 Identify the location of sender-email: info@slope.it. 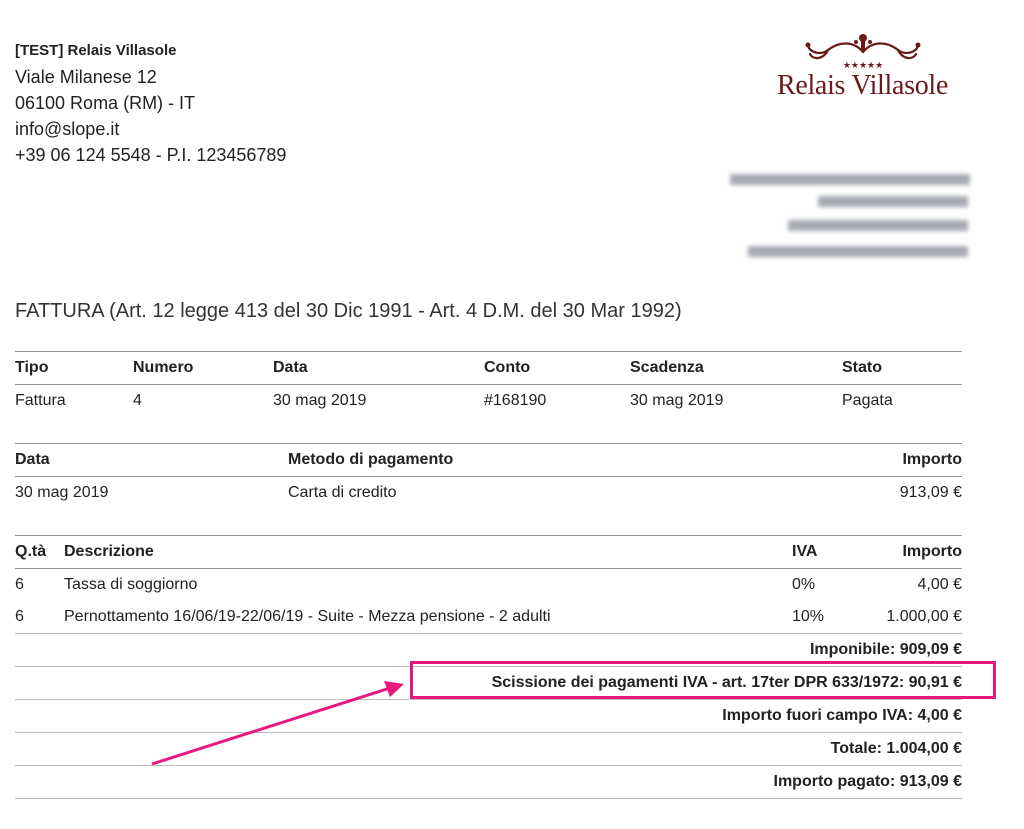
(67, 129).